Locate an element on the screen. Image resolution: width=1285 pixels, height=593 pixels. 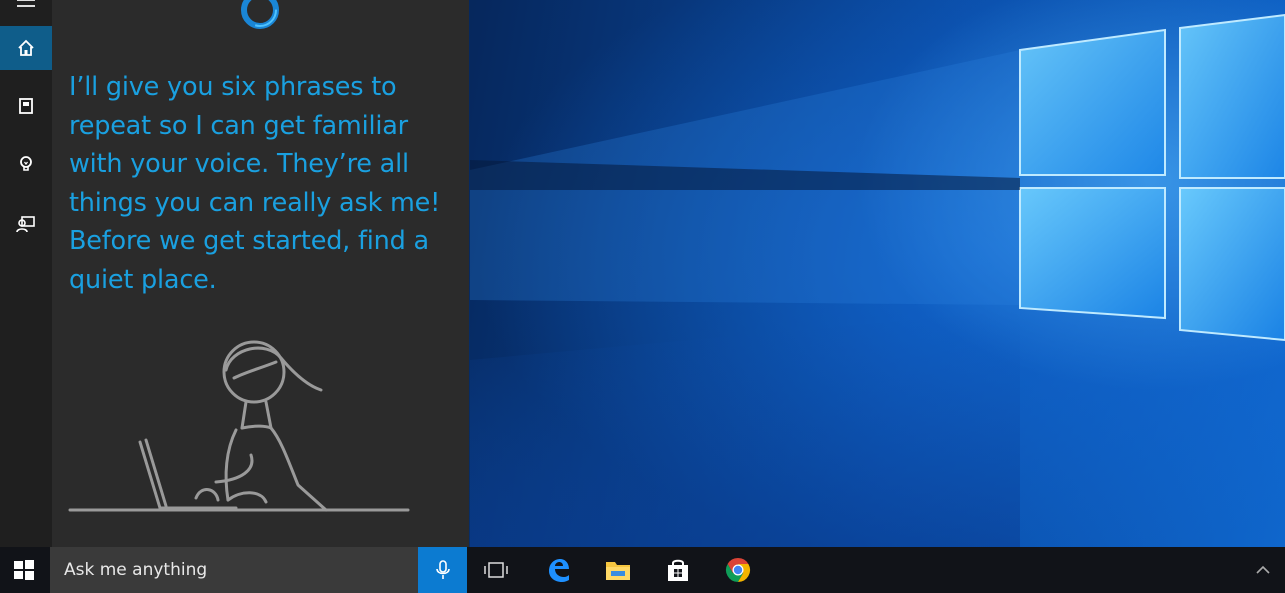
file-explorer-icon is located at coordinates (618, 571).